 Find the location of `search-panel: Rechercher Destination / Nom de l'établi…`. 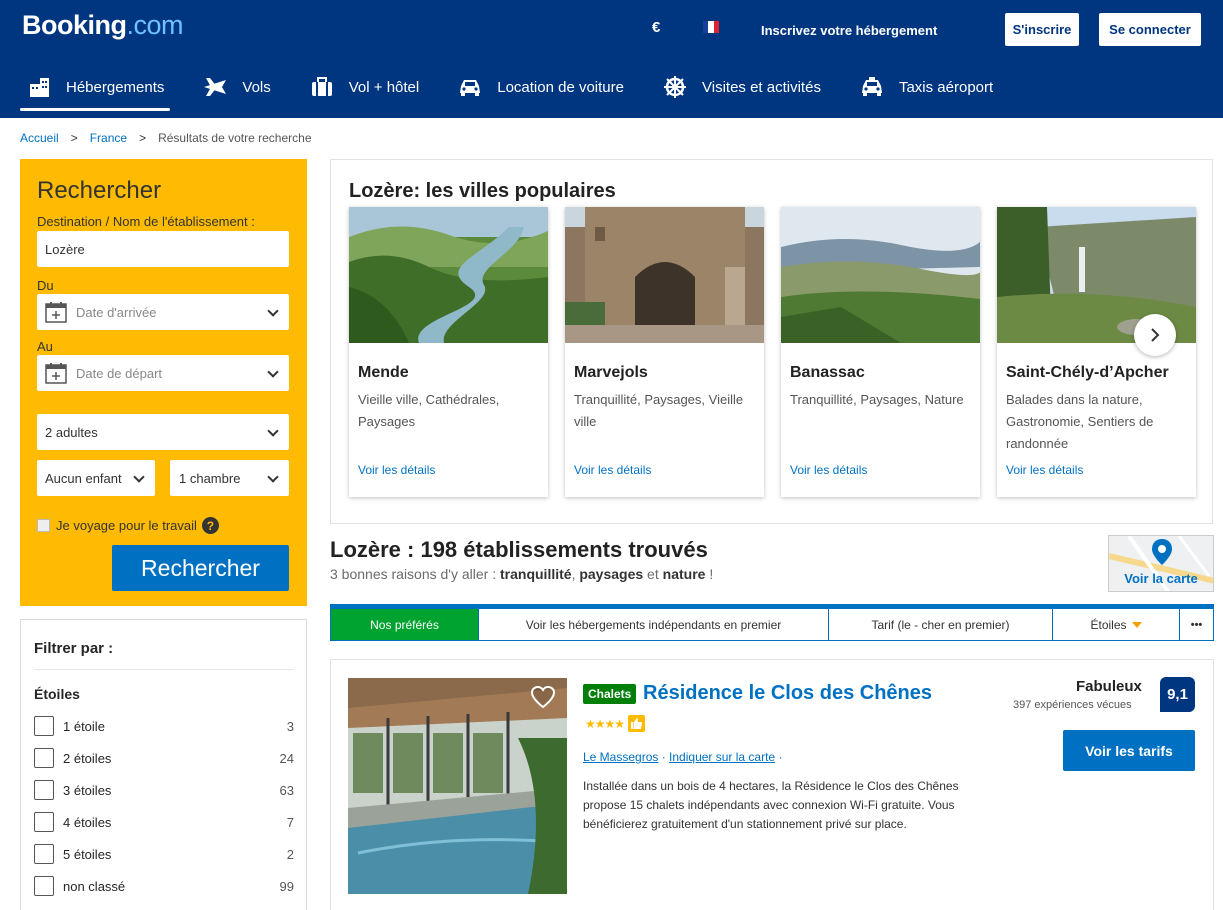

search-panel: Rechercher Destination / Nom de l'établi… is located at coordinates (163, 382).